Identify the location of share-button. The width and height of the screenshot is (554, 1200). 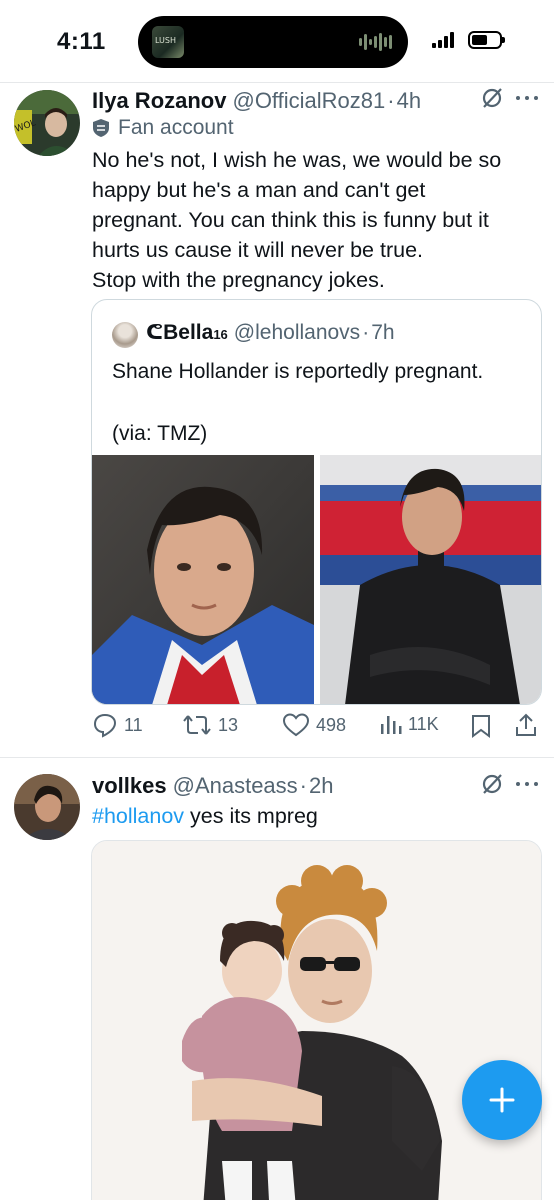
(526, 725).